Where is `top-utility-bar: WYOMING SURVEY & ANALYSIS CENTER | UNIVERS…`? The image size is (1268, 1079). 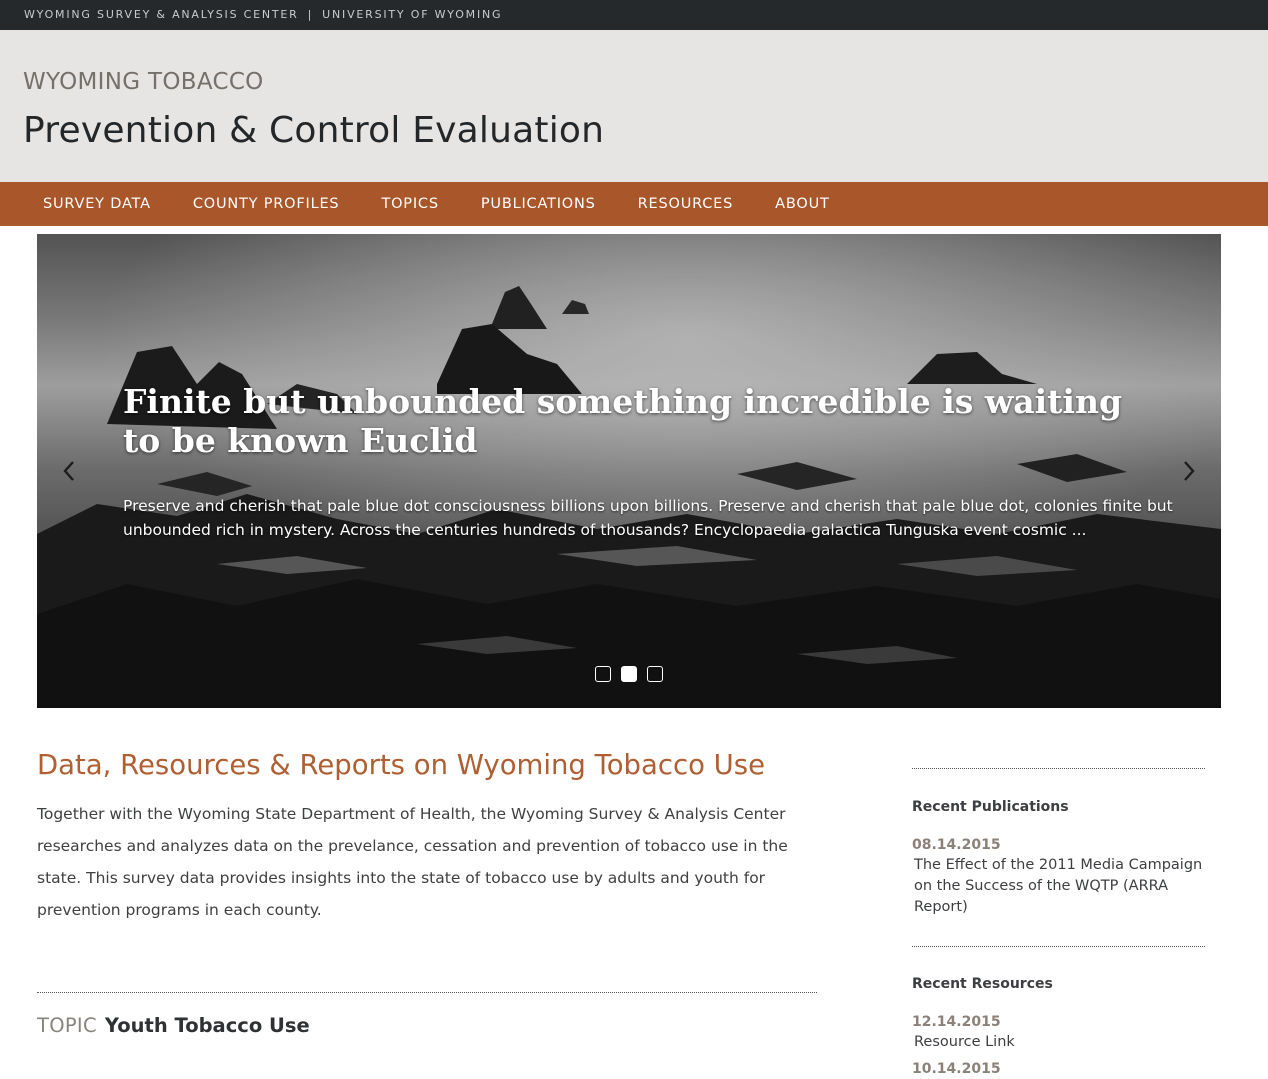 top-utility-bar: WYOMING SURVEY & ANALYSIS CENTER | UNIVERS… is located at coordinates (634, 15).